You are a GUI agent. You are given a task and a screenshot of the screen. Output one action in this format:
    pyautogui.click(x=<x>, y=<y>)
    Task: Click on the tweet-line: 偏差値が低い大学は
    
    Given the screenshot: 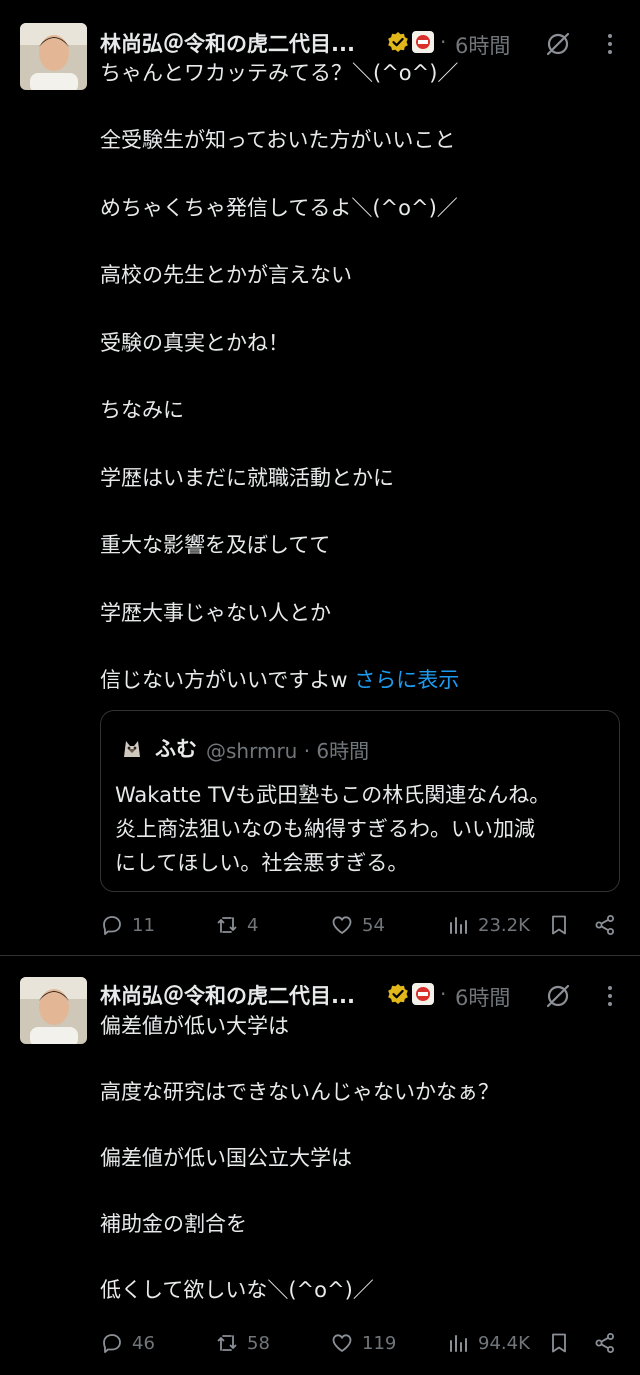 What is the action you would take?
    pyautogui.click(x=194, y=1026)
    